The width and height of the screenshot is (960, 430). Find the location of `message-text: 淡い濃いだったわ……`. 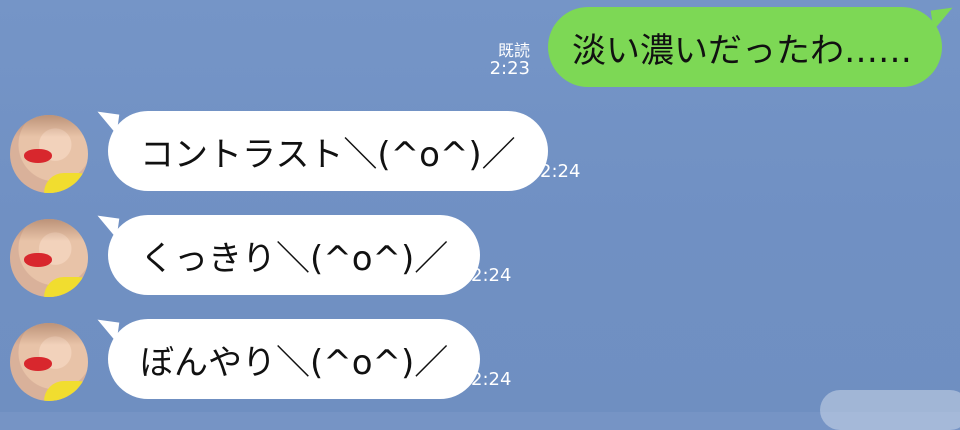

message-text: 淡い濃いだったわ…… is located at coordinates (742, 50).